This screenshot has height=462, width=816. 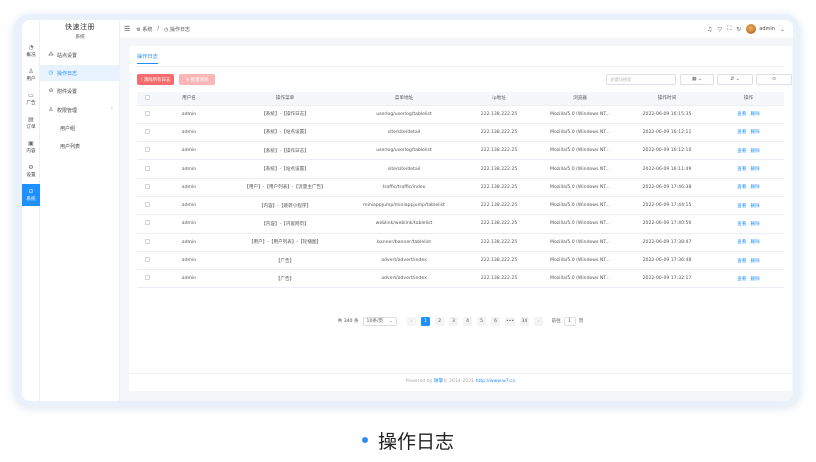 I want to click on page-button: 5, so click(x=482, y=321).